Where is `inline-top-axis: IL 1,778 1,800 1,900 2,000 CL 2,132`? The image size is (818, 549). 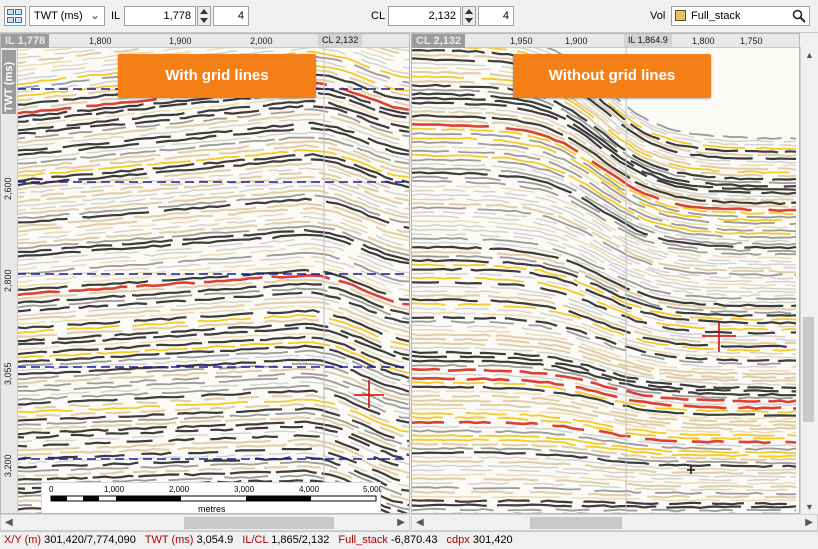
inline-top-axis: IL 1,778 1,800 1,900 2,000 CL 2,132 is located at coordinates (205, 41).